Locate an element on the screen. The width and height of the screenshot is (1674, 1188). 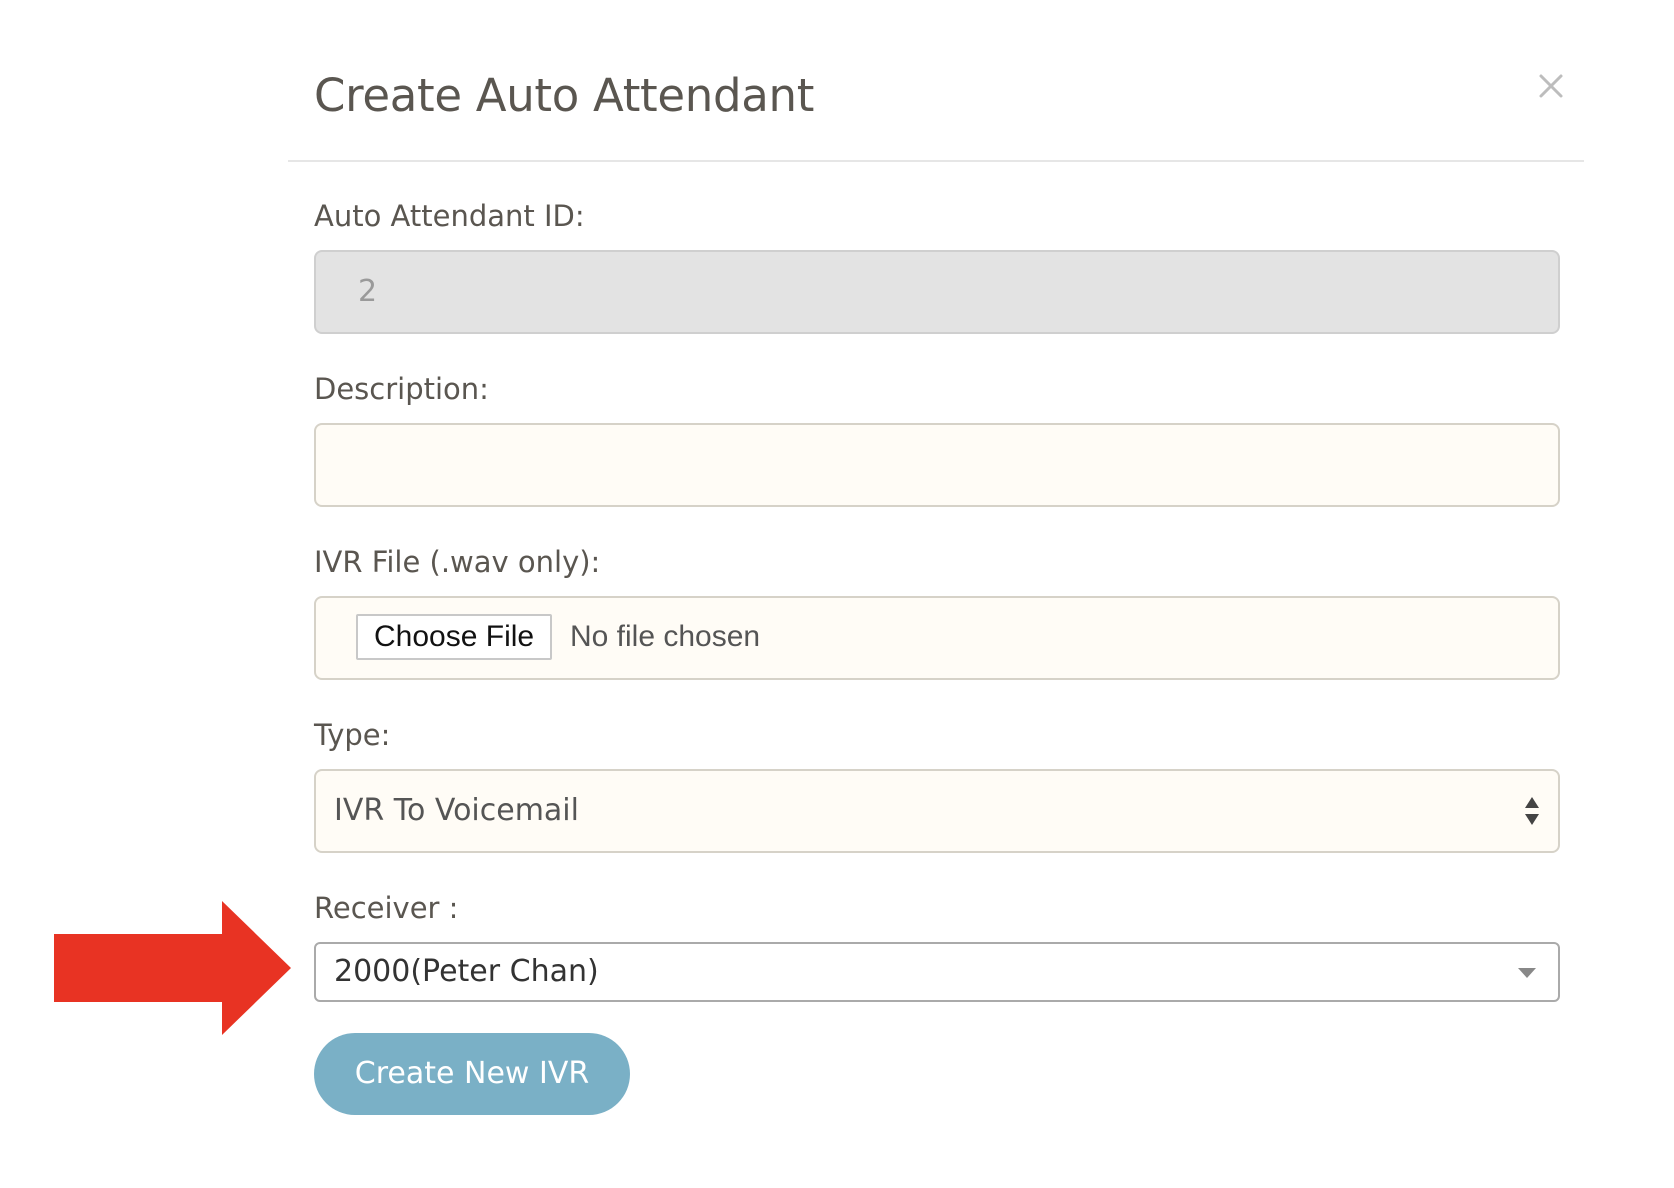
id-label: Auto Attendant ID: is located at coordinates (449, 216).